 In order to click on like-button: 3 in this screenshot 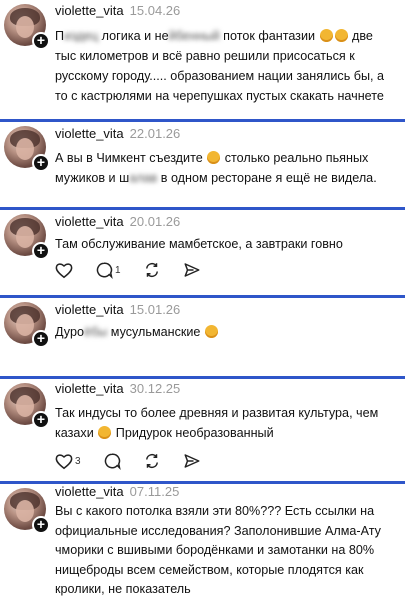, I will do `click(68, 461)`.